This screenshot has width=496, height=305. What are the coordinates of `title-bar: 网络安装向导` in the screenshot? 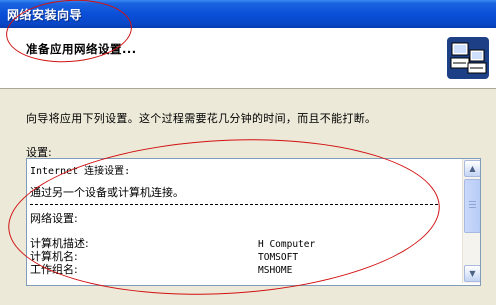 It's located at (248, 14).